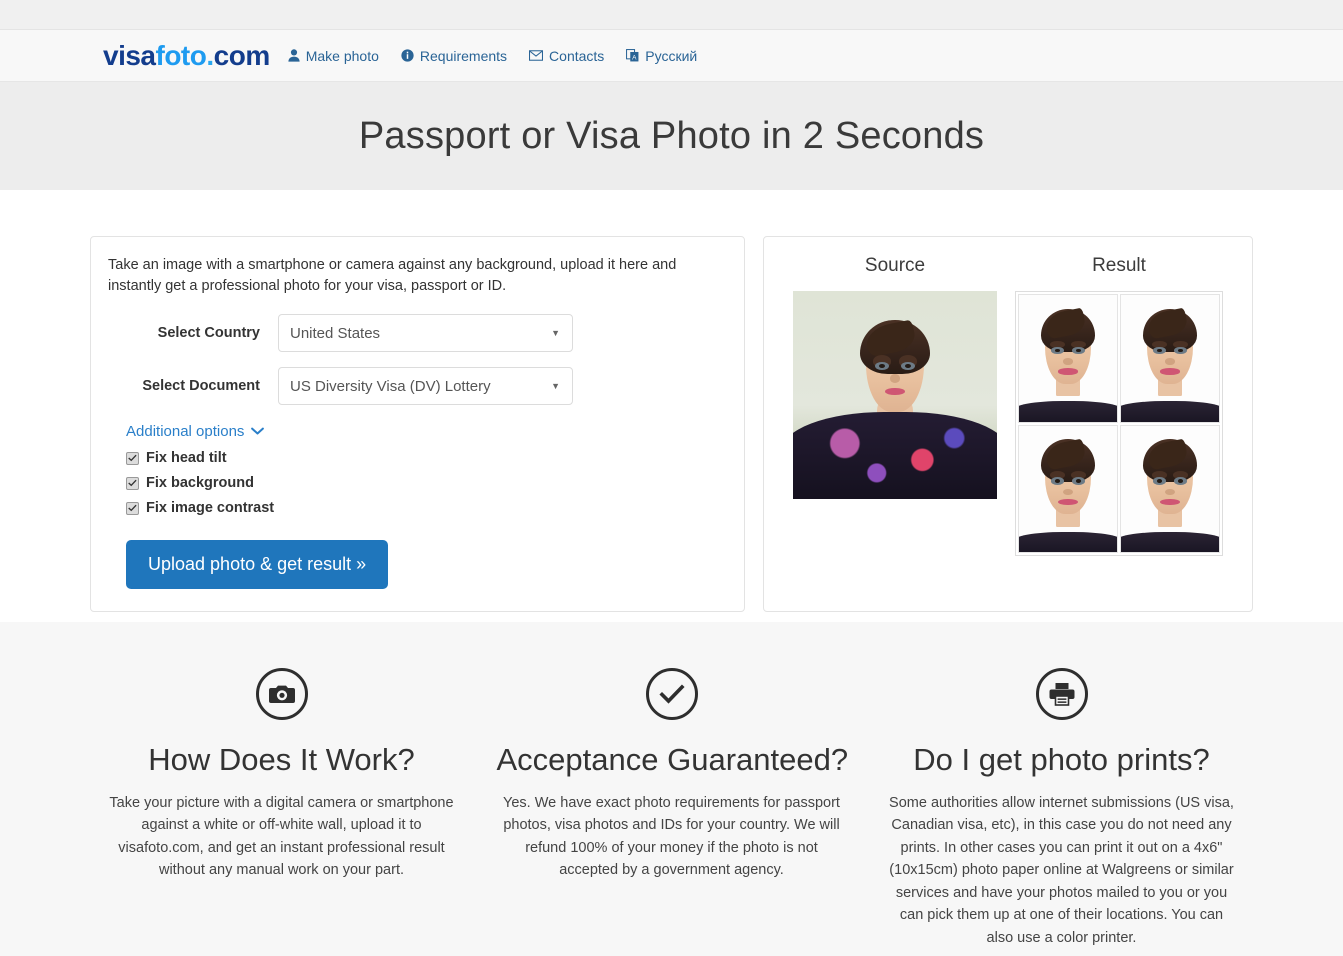 This screenshot has width=1343, height=956. What do you see at coordinates (181, 55) in the screenshot?
I see `logo-part-foto: foto` at bounding box center [181, 55].